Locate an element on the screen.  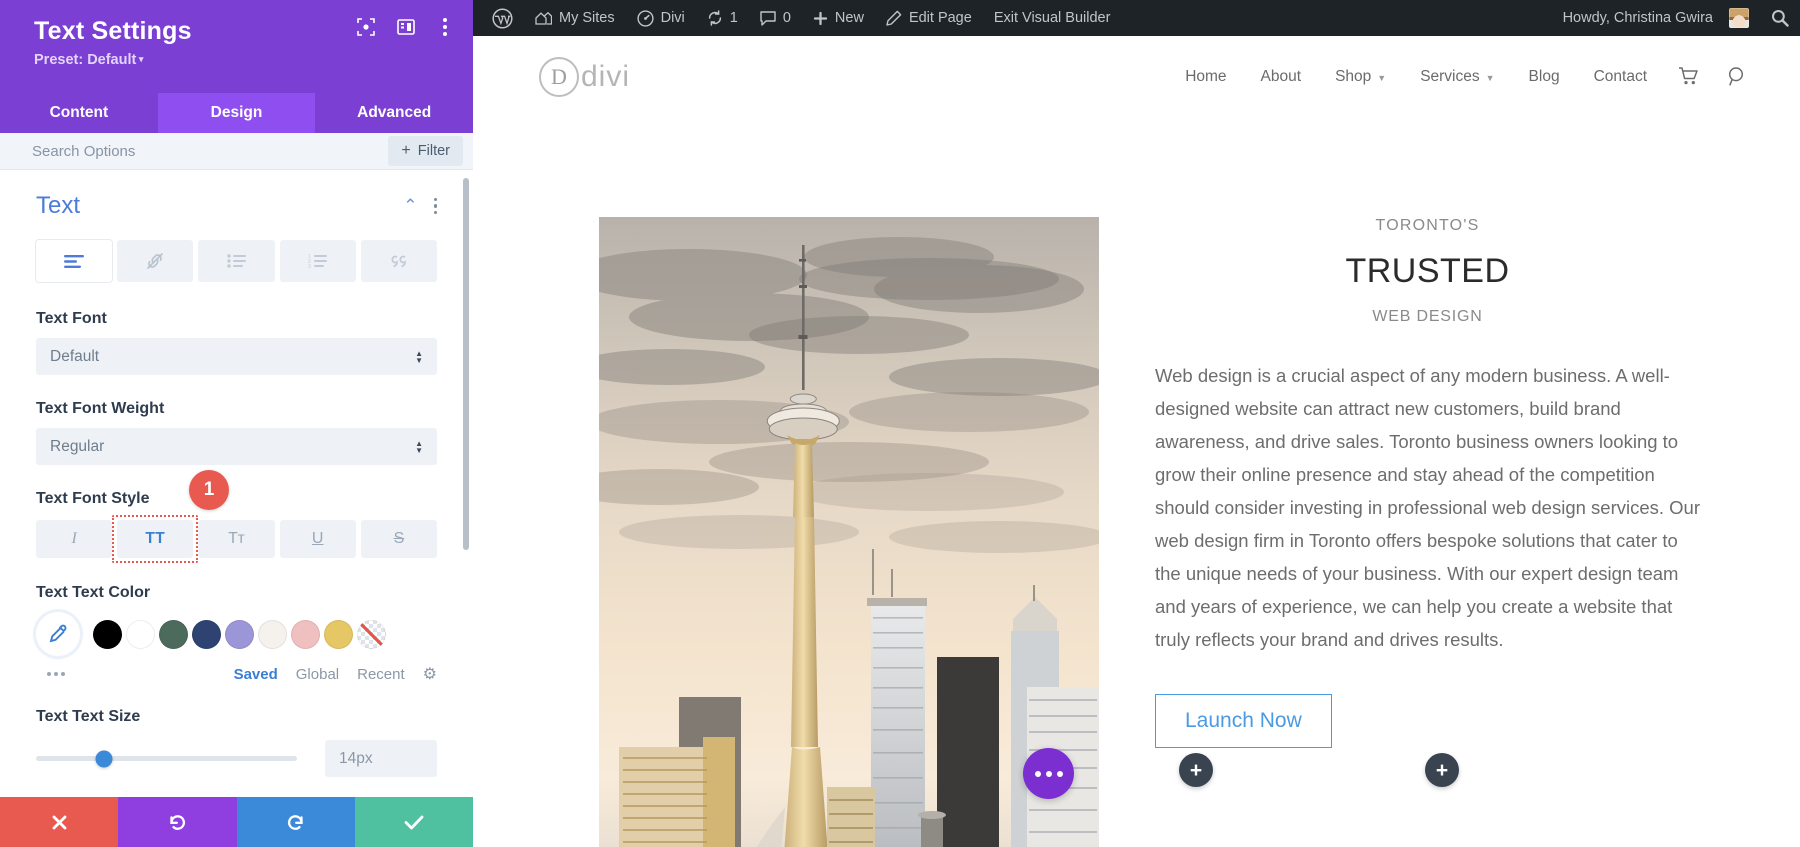
exit-visual-builder-label: Exit Visual Builder is located at coordinates (1052, 18).